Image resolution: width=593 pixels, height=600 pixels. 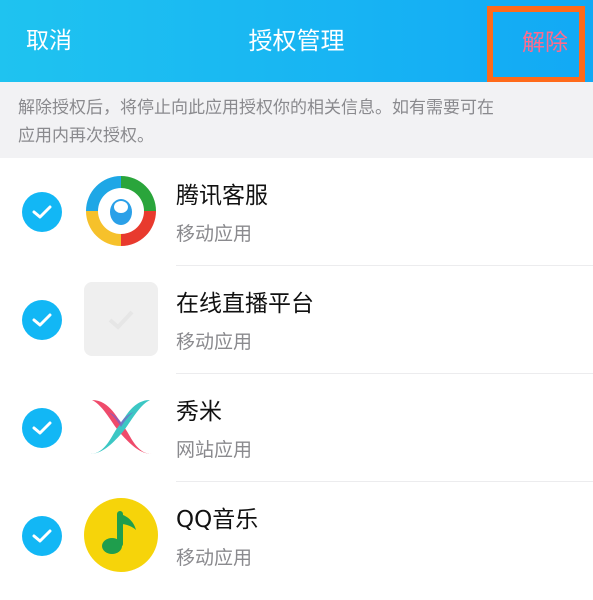 What do you see at coordinates (222, 196) in the screenshot?
I see `app-name: 腾讯客服` at bounding box center [222, 196].